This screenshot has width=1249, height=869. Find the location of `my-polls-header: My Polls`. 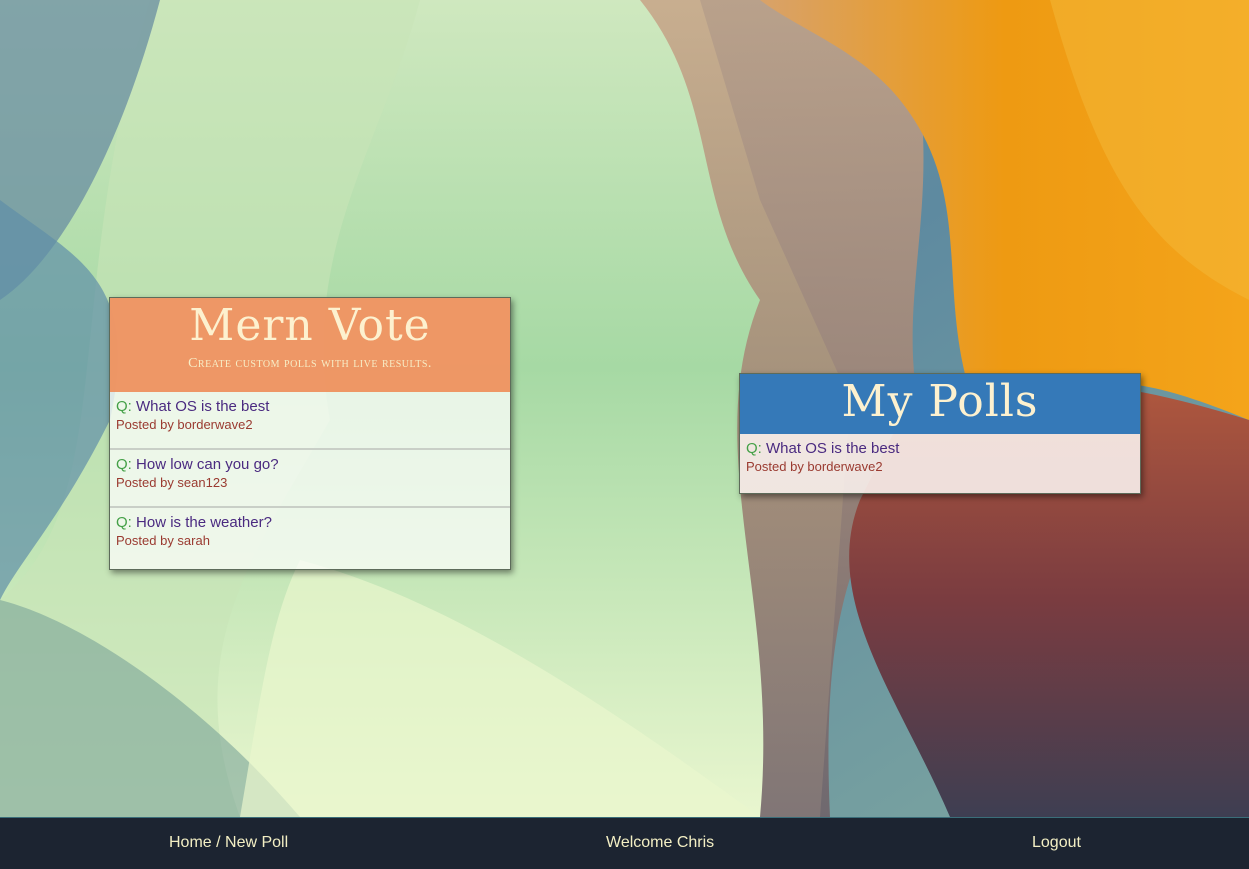

my-polls-header: My Polls is located at coordinates (940, 404).